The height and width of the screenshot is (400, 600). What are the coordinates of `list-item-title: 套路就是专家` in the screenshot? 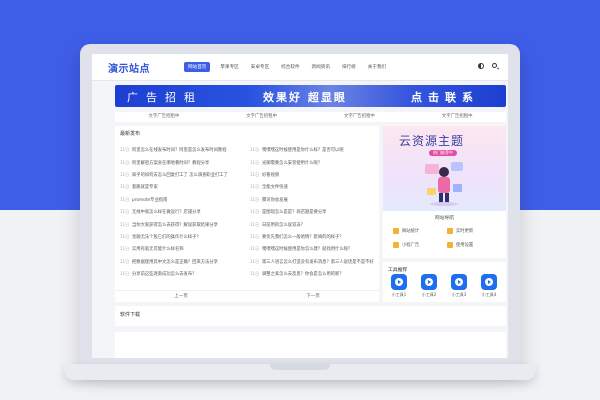 It's located at (145, 187).